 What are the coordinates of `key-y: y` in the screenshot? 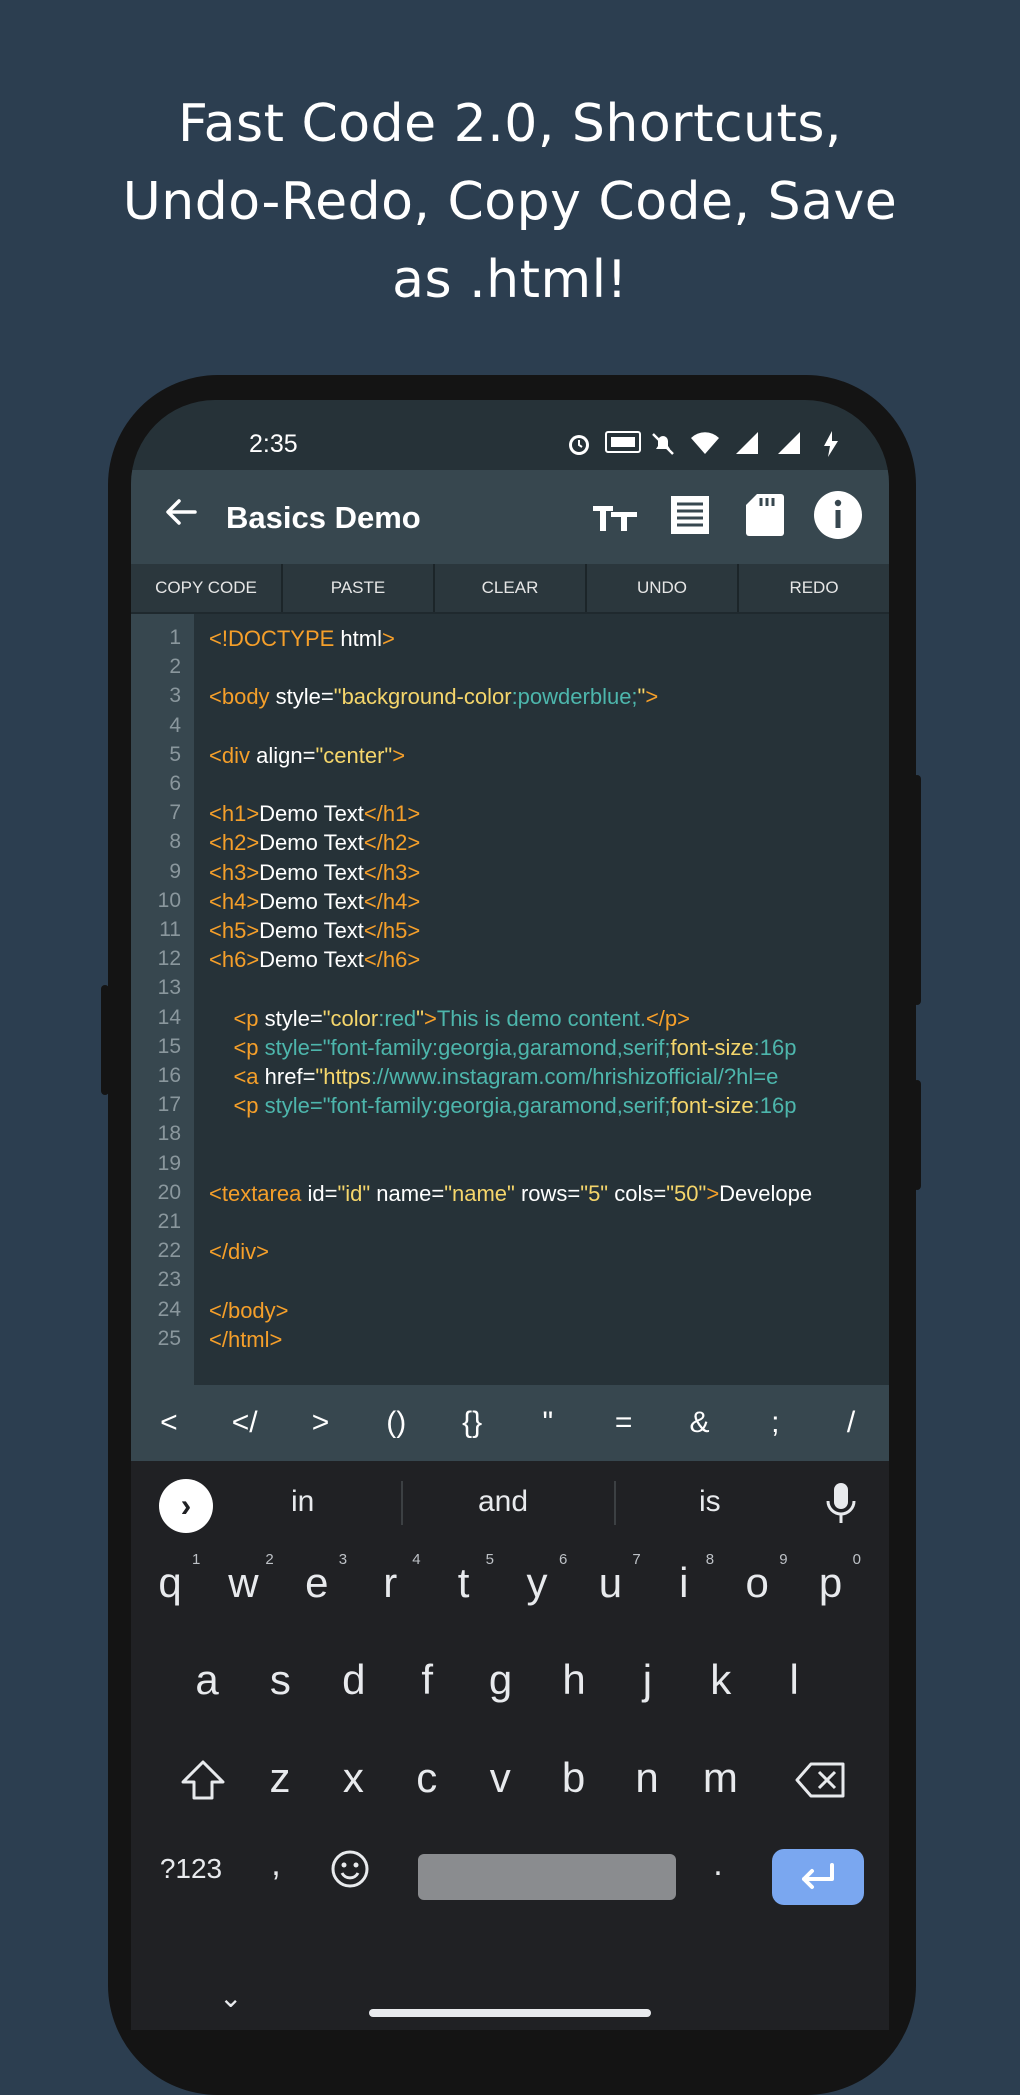 It's located at (537, 1583).